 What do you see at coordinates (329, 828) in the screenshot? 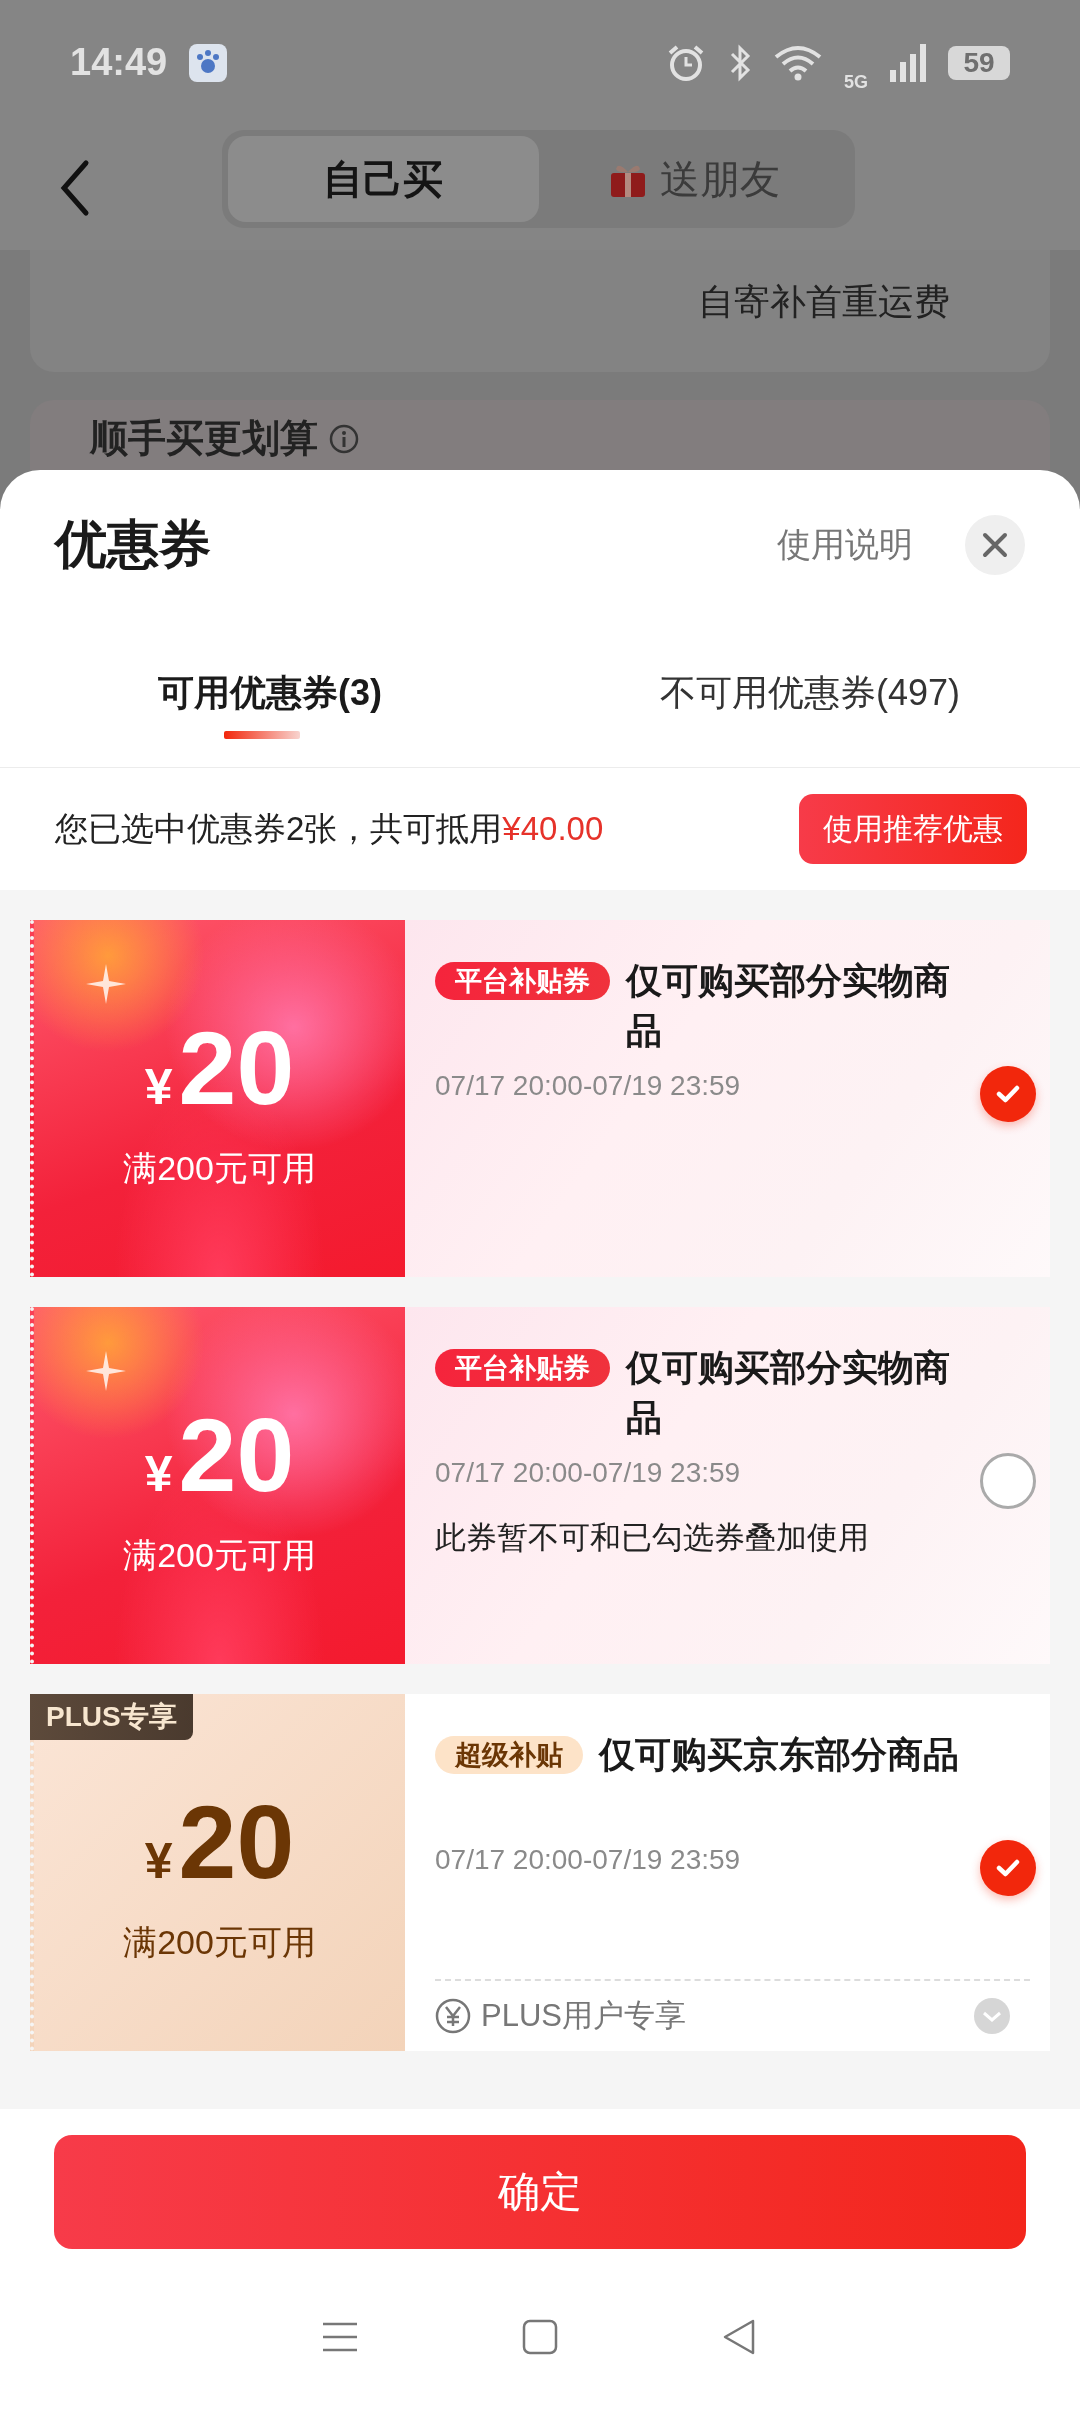
I see `selection-summary: 您已选中优惠券2张，共可抵用¥40.00` at bounding box center [329, 828].